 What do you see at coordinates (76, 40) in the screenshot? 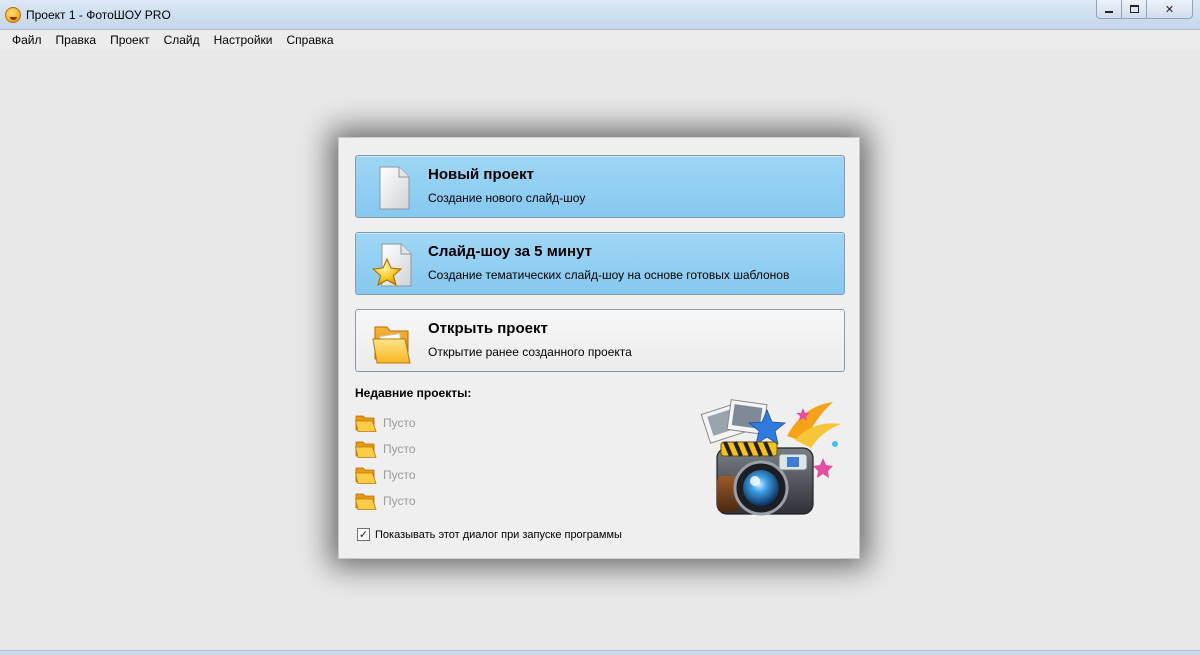
I see `menu-edit: Правка` at bounding box center [76, 40].